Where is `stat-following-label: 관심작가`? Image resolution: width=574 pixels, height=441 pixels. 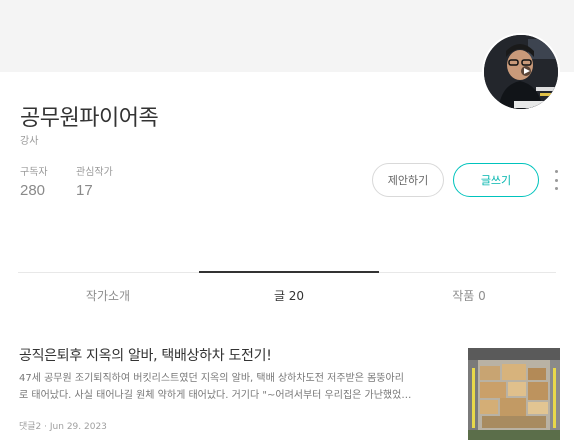
stat-following-label: 관심작가 is located at coordinates (94, 172).